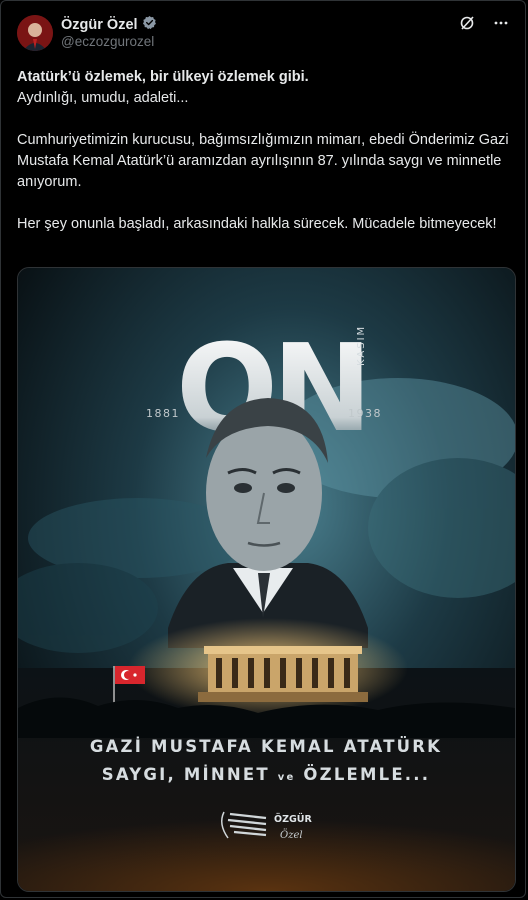 This screenshot has height=900, width=528. I want to click on author-name-row: Özgür Özel, so click(109, 25).